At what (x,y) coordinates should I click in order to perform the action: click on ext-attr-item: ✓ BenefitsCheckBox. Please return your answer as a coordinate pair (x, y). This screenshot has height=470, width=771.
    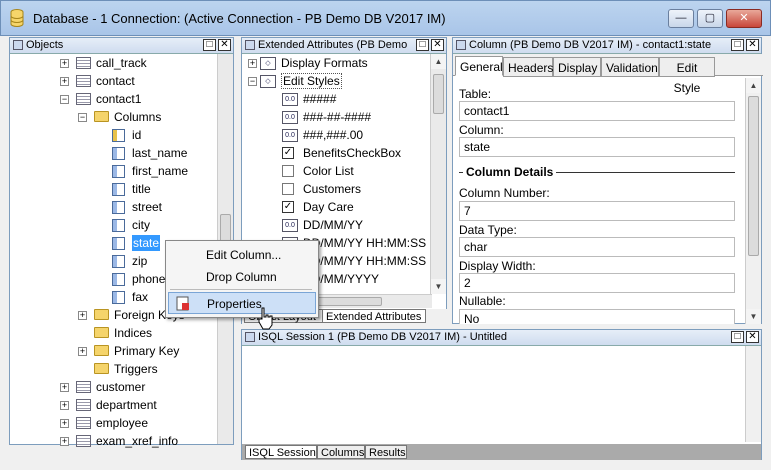
    Looking at the image, I should click on (335, 153).